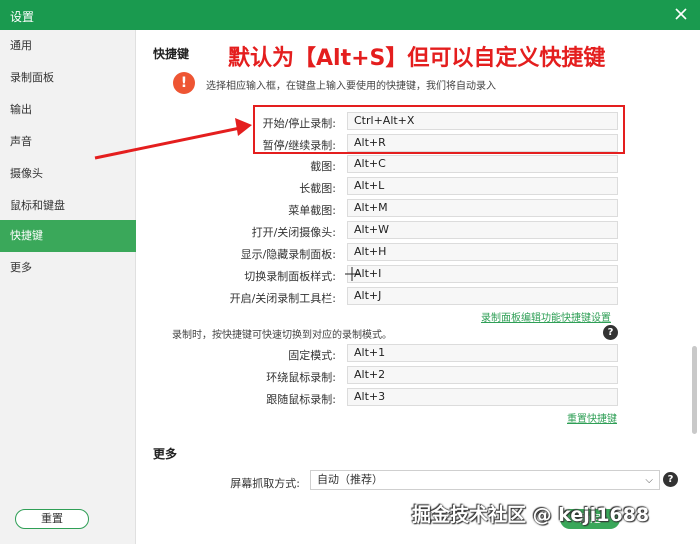 This screenshot has height=544, width=700. What do you see at coordinates (282, 335) in the screenshot?
I see `mode-note: 录制时，按快捷键可快速切换到对应的录制模式。` at bounding box center [282, 335].